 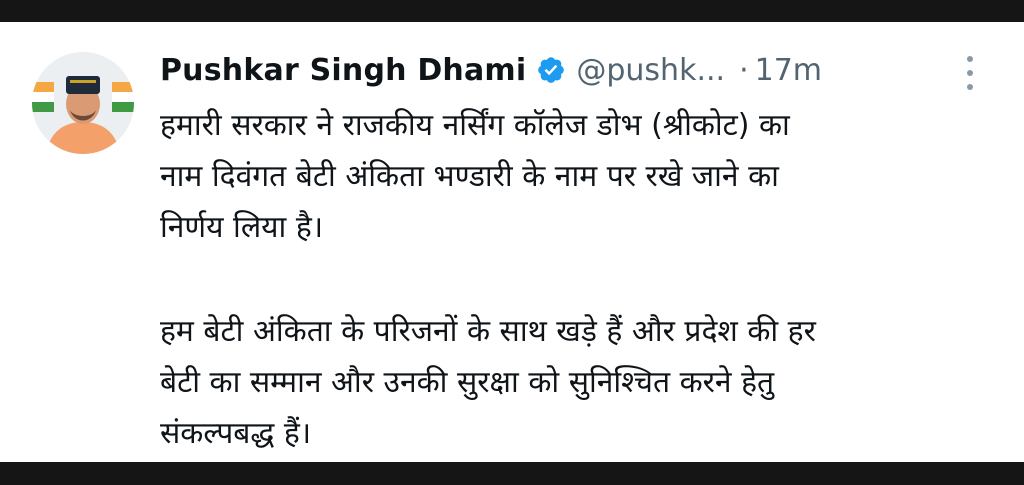 I want to click on verified-badge-icon, so click(x=551, y=70).